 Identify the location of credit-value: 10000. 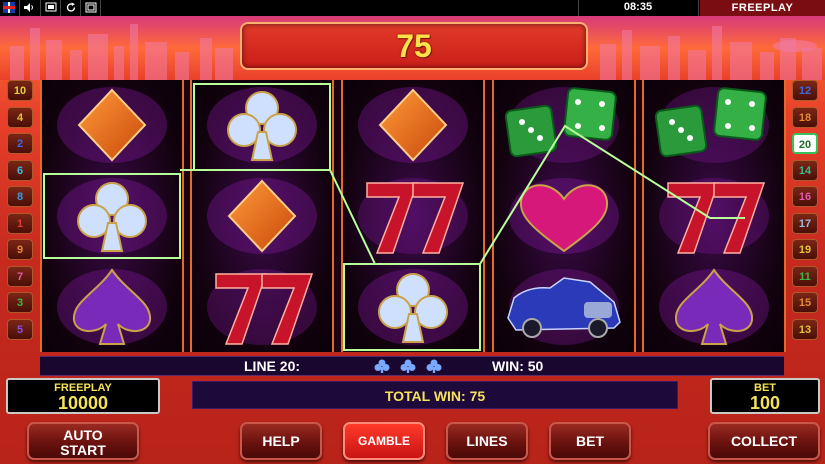
(83, 403).